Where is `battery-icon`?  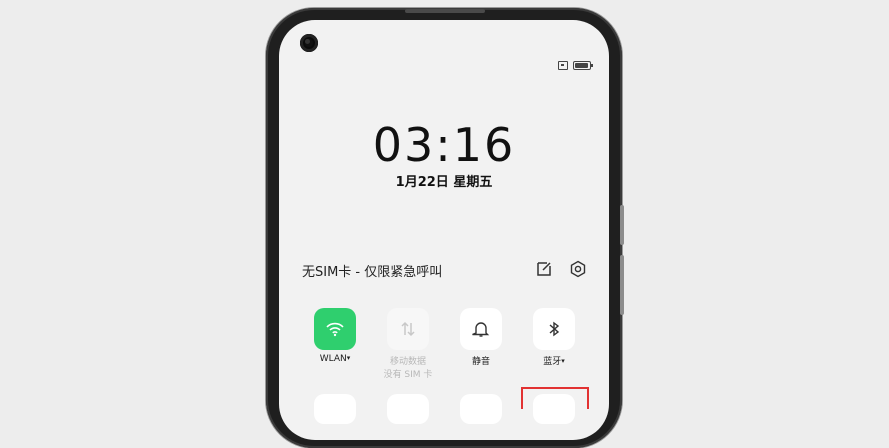
battery-icon is located at coordinates (583, 65).